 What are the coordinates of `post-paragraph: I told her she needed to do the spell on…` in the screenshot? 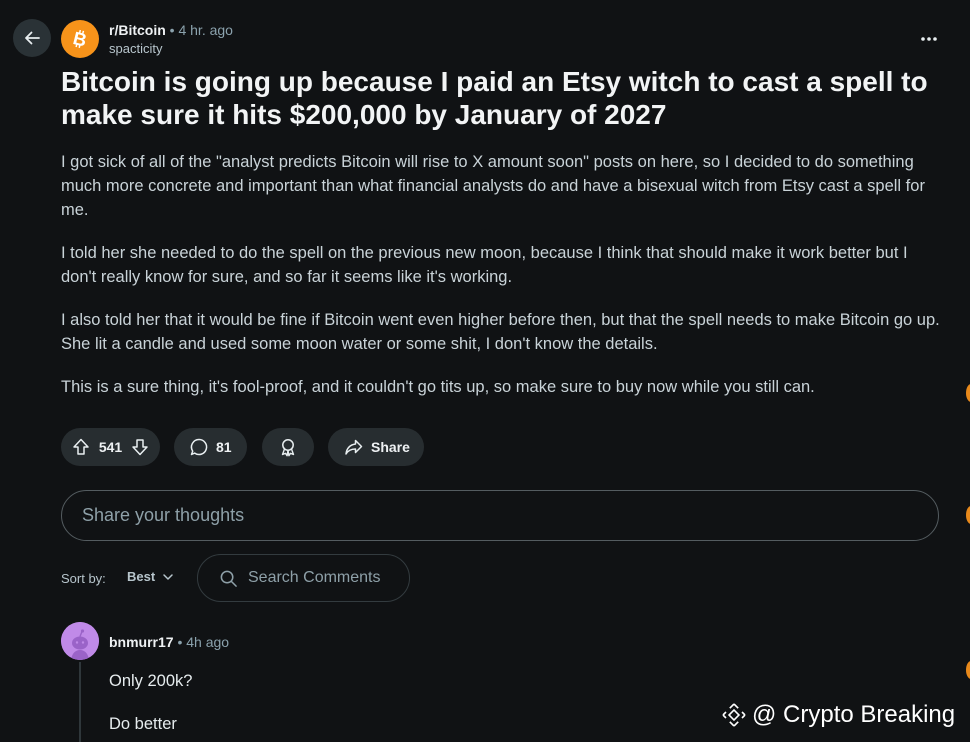 It's located at (484, 265).